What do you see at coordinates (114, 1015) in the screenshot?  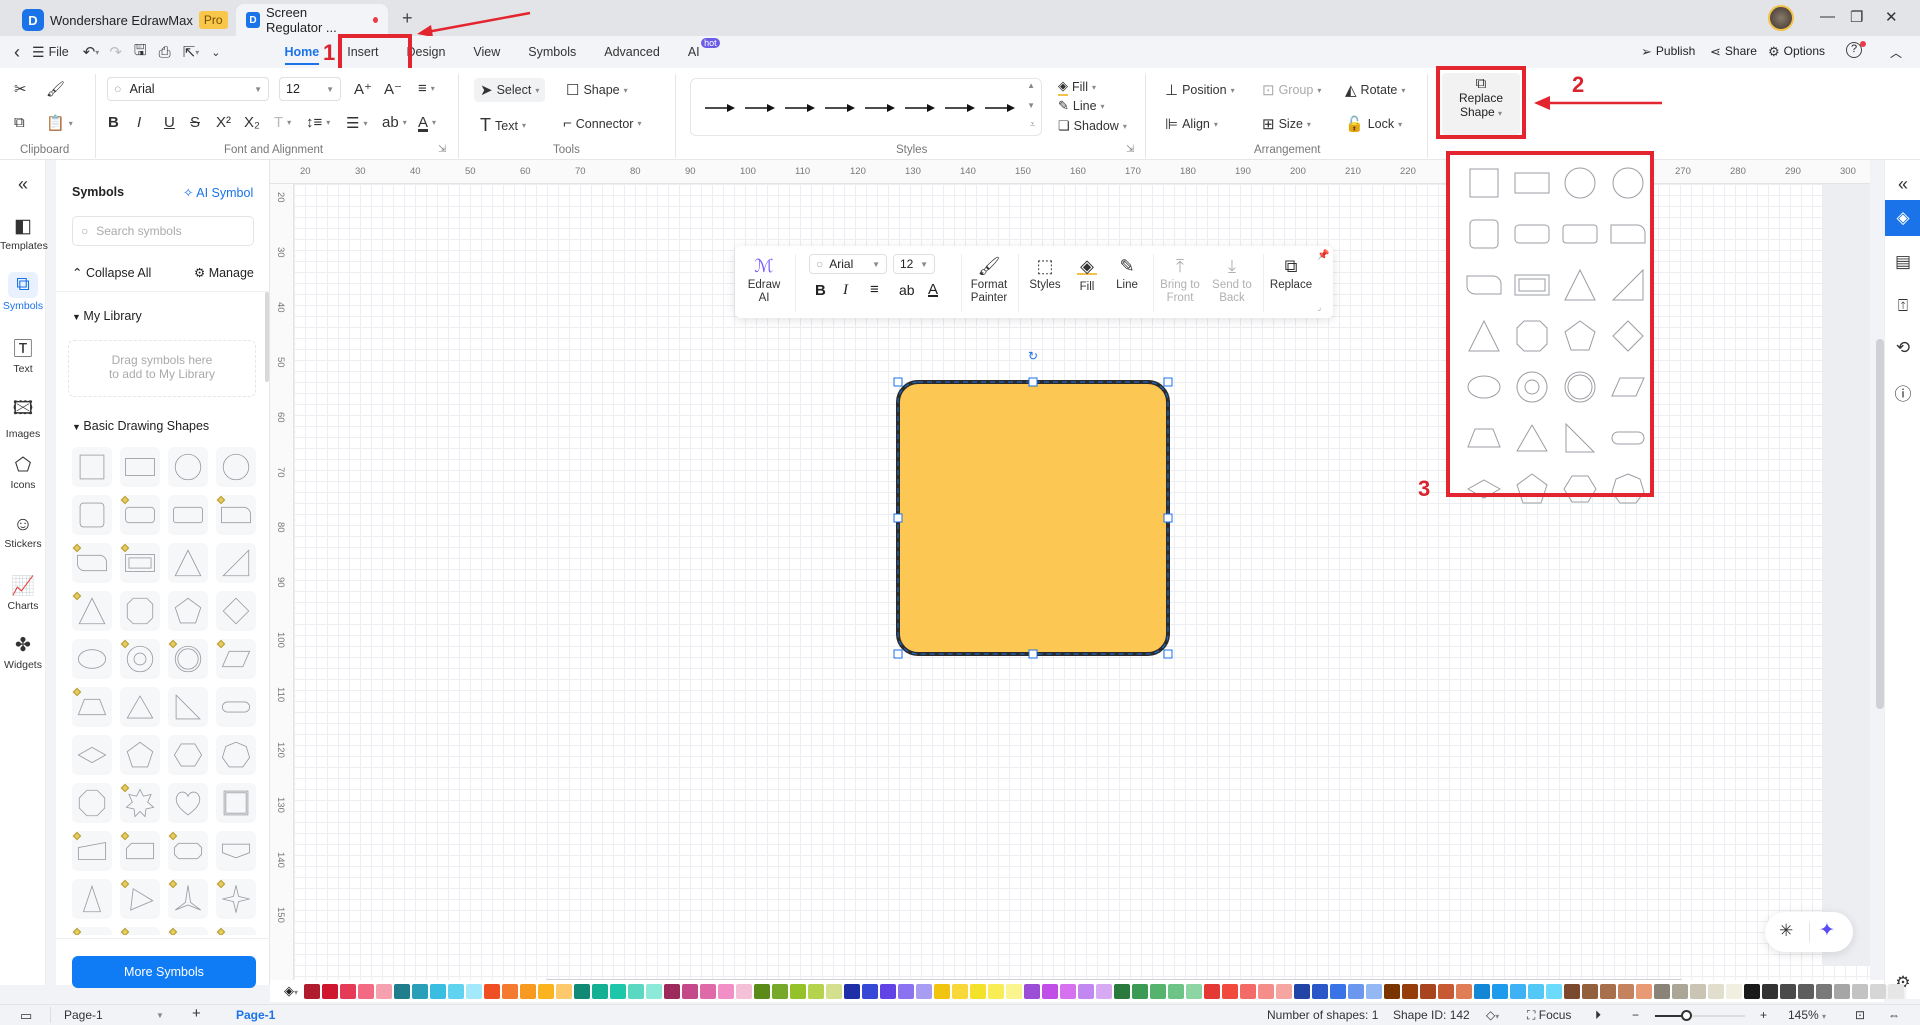 I see `page-selector: Page-1 ▼` at bounding box center [114, 1015].